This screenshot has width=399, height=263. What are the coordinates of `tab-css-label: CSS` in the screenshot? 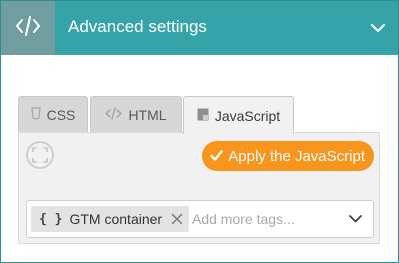 It's located at (61, 115).